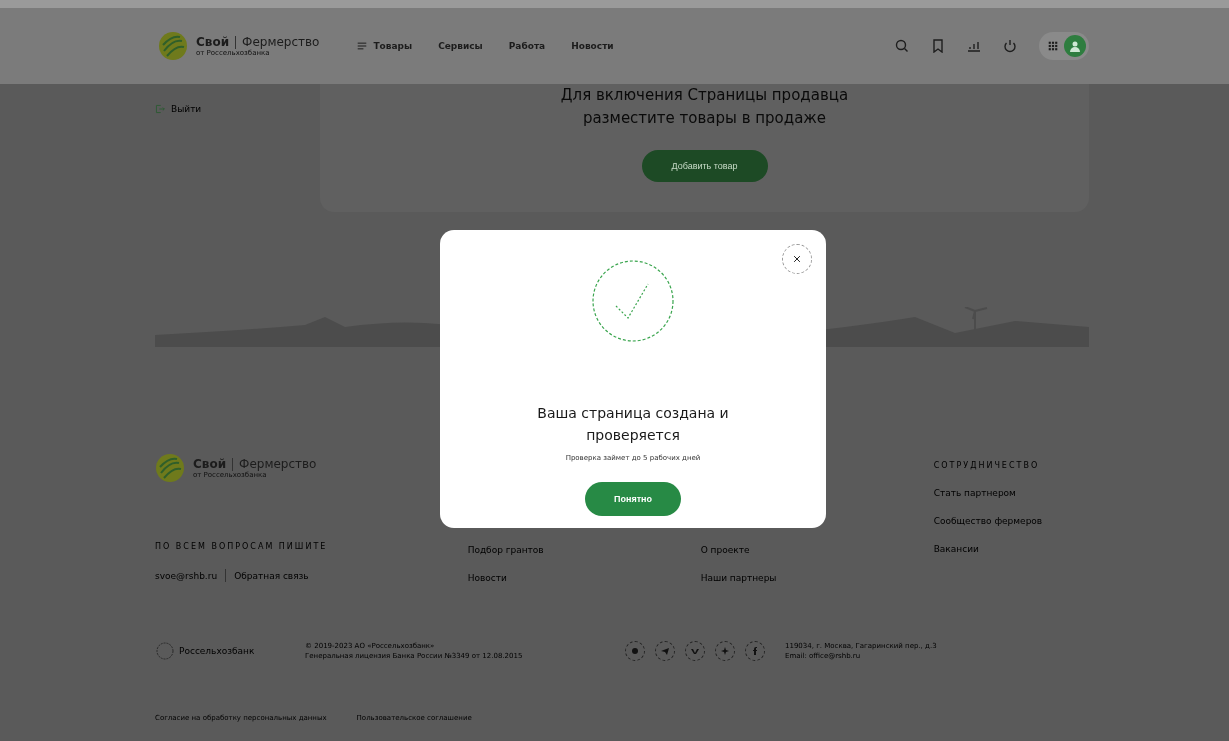 The width and height of the screenshot is (1229, 741). I want to click on footer-link: Сообщество фермеров, so click(1011, 521).